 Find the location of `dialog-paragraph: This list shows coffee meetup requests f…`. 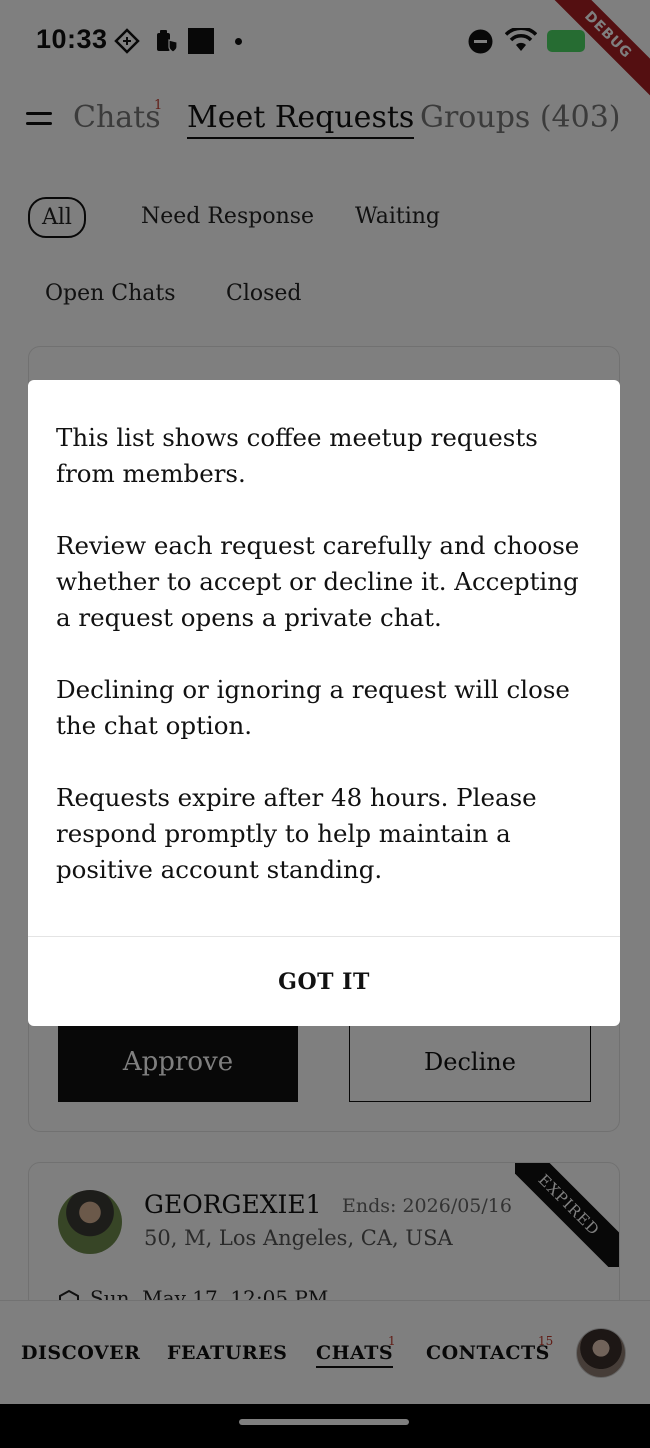

dialog-paragraph: This list shows coffee meetup requests f… is located at coordinates (297, 455).